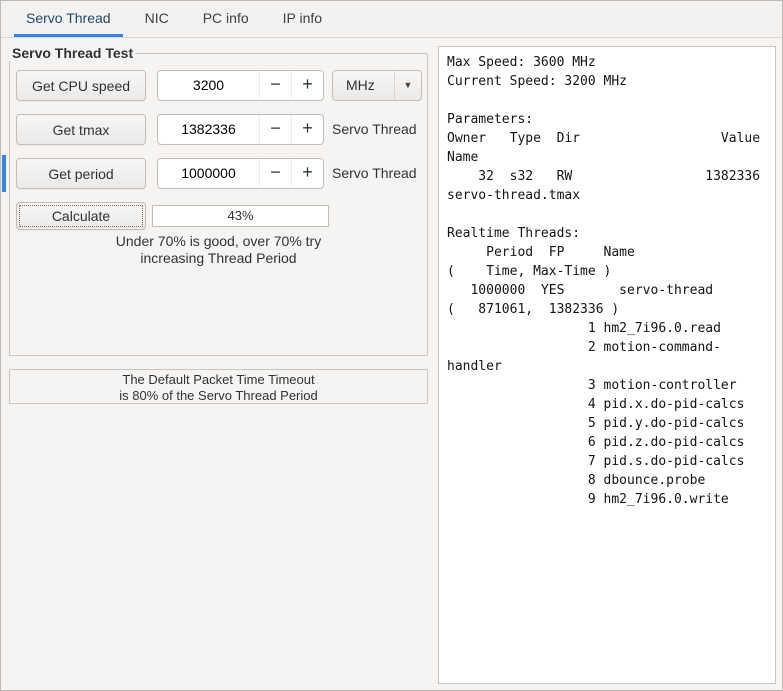  I want to click on active-tab-underline, so click(68, 35).